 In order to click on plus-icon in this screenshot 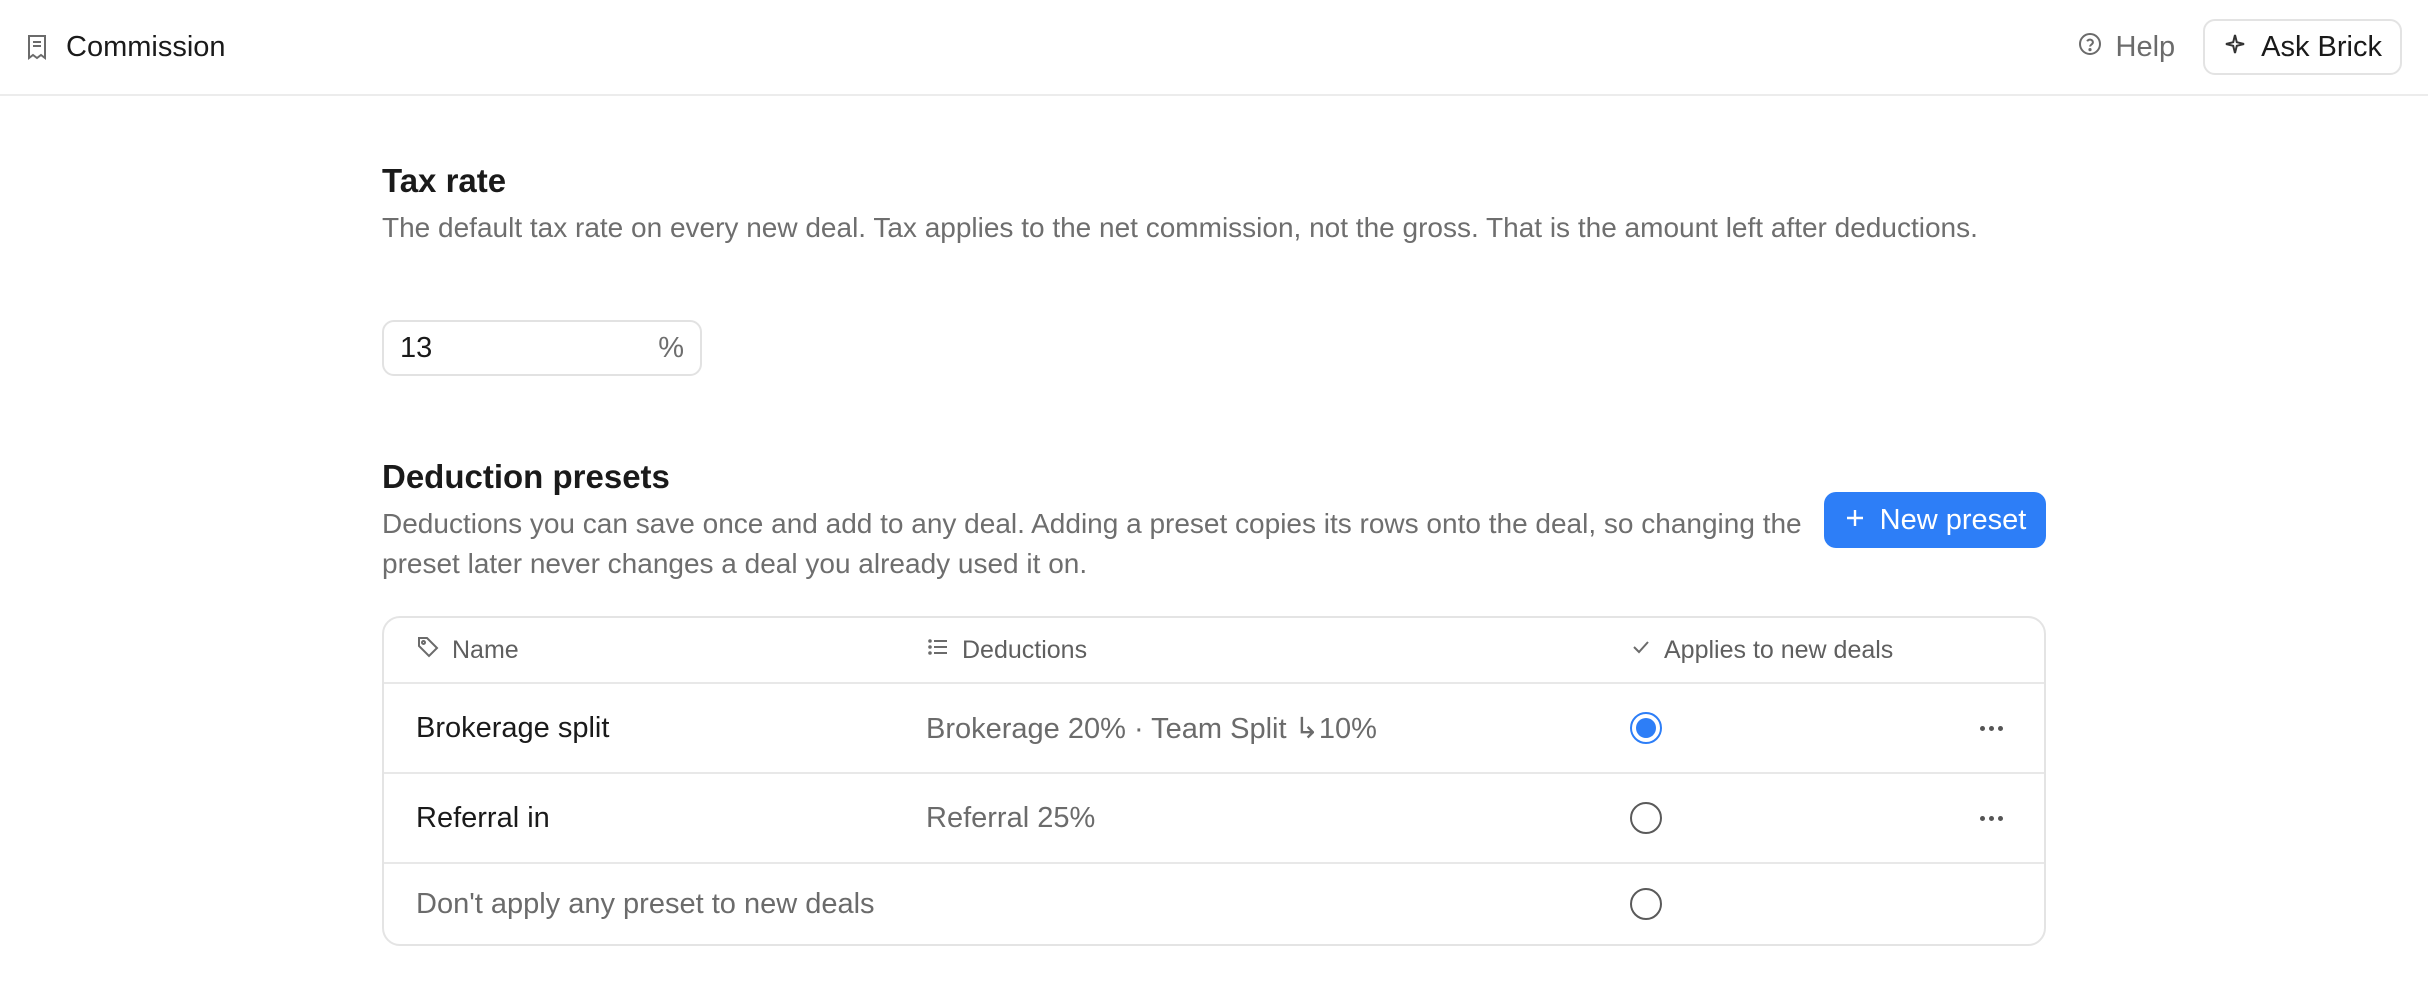, I will do `click(1855, 520)`.